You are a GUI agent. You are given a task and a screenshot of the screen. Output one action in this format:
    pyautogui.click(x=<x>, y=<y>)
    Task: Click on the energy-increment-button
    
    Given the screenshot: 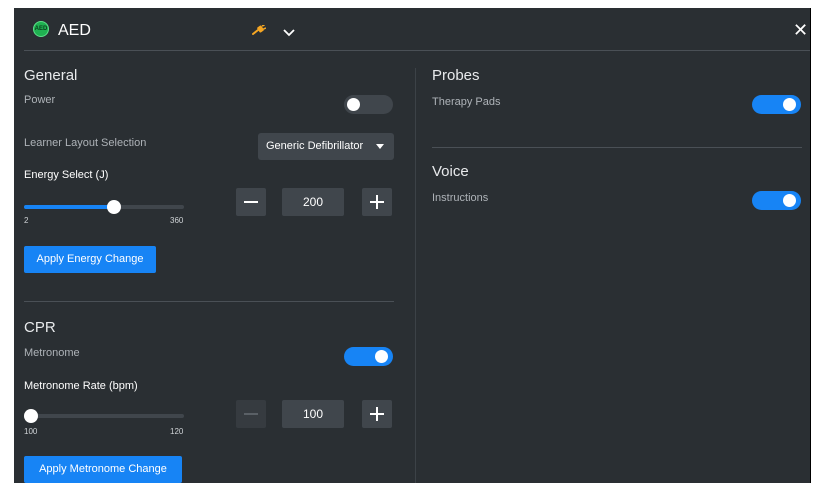 What is the action you would take?
    pyautogui.click(x=377, y=202)
    